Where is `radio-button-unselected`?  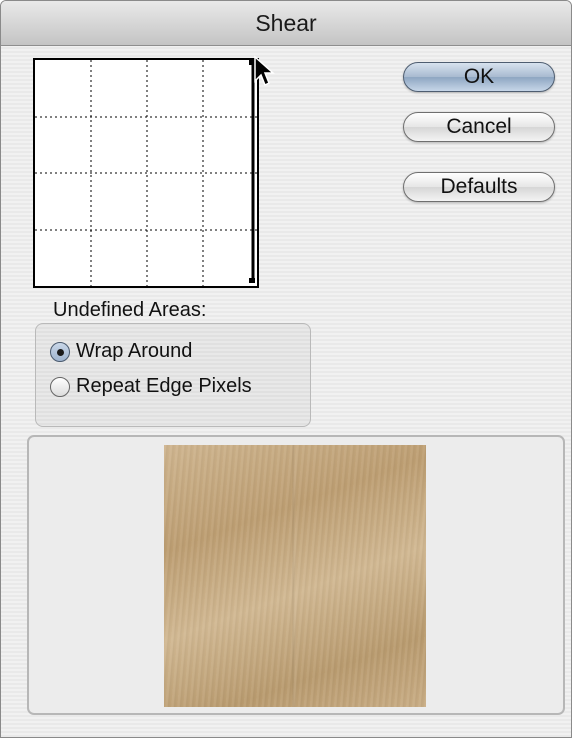
radio-button-unselected is located at coordinates (60, 386).